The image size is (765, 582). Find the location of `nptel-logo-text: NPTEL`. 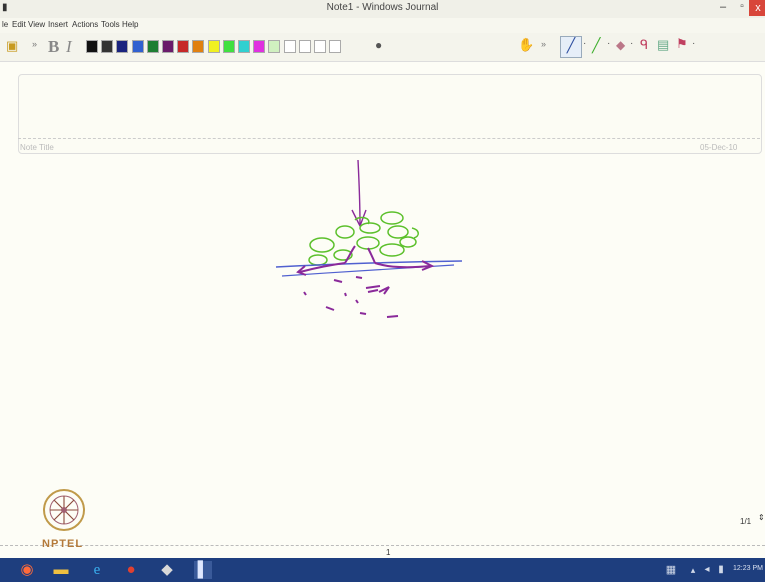

nptel-logo-text: NPTEL is located at coordinates (63, 544).